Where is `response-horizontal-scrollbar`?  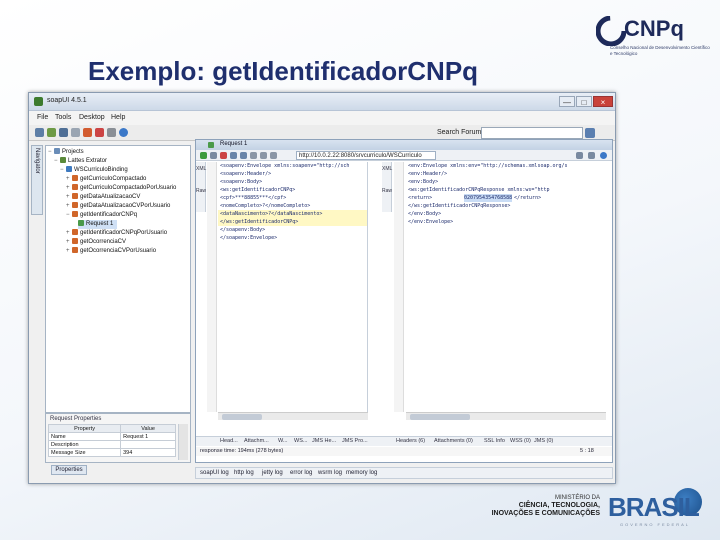 response-horizontal-scrollbar is located at coordinates (506, 416).